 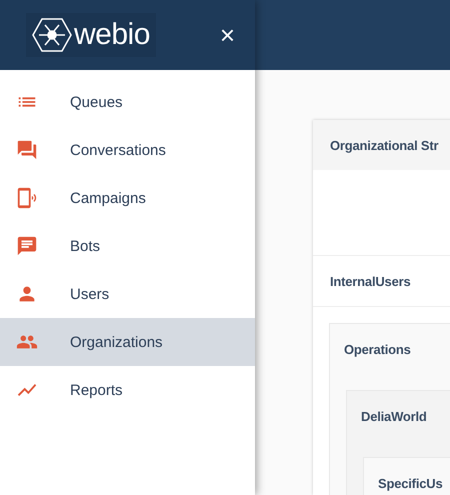 What do you see at coordinates (112, 35) in the screenshot?
I see `logo-text: webio` at bounding box center [112, 35].